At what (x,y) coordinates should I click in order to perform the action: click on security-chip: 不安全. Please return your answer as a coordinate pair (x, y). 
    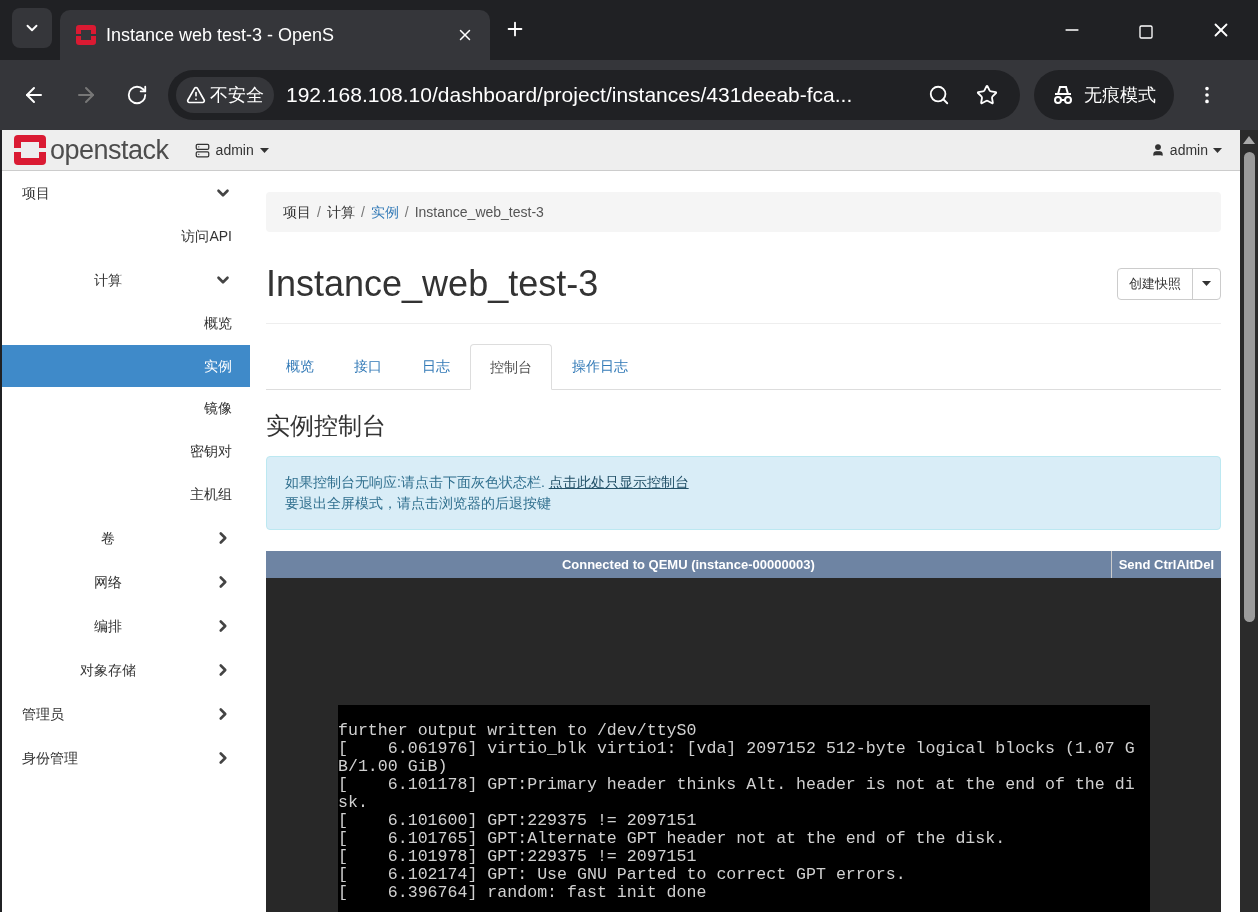
    Looking at the image, I should click on (225, 95).